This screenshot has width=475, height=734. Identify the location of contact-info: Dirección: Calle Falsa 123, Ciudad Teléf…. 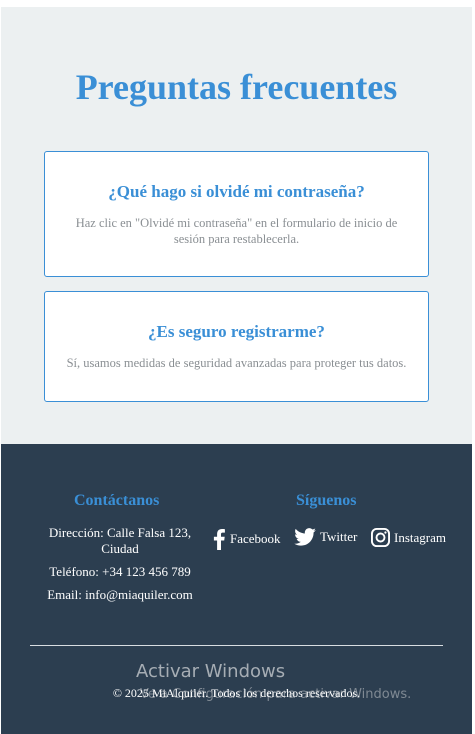
(120, 564).